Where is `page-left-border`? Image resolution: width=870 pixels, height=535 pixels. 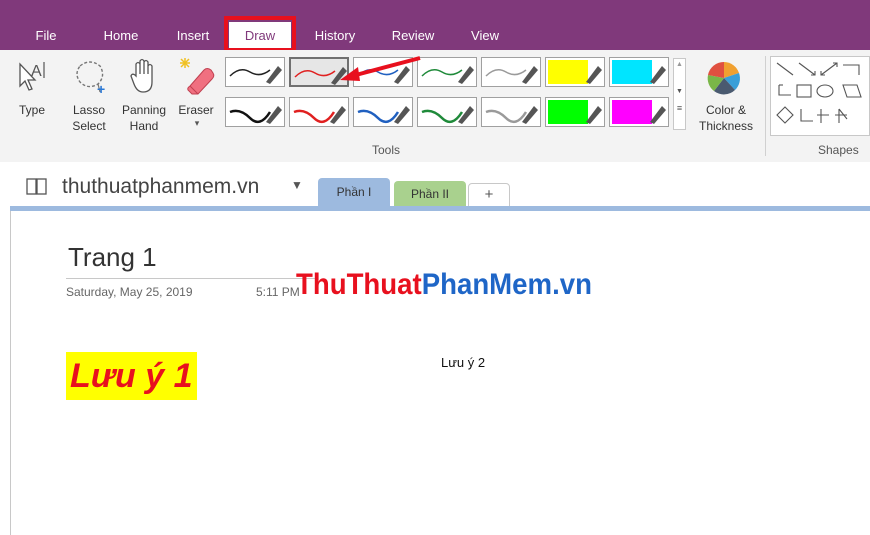
page-left-border is located at coordinates (10, 373).